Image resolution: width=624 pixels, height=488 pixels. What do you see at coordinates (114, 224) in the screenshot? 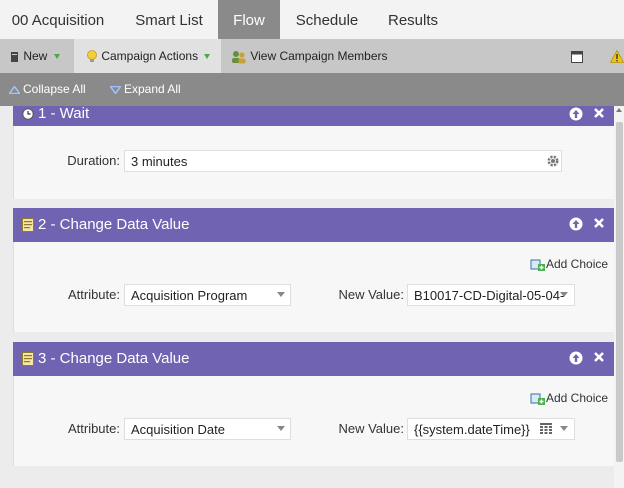
I see `step-title: 2 - Change Data Value` at bounding box center [114, 224].